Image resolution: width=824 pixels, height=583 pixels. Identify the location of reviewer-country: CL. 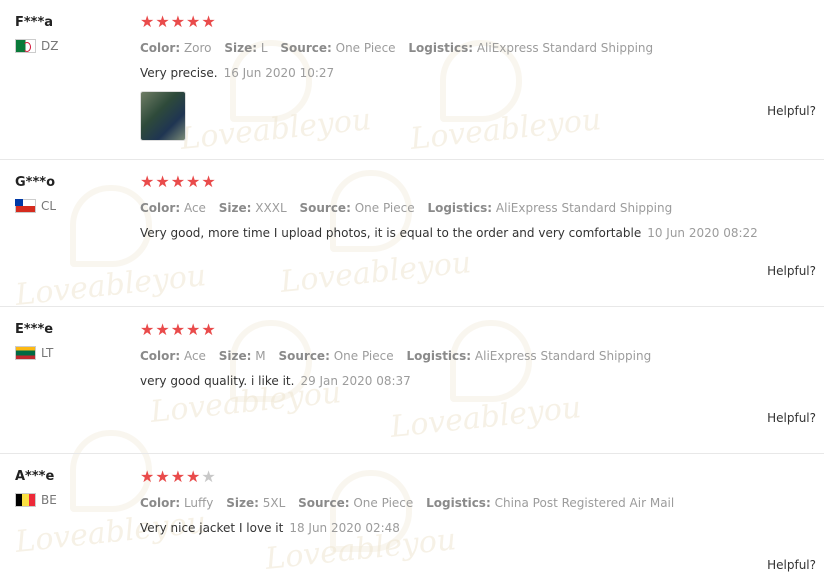
(35, 206).